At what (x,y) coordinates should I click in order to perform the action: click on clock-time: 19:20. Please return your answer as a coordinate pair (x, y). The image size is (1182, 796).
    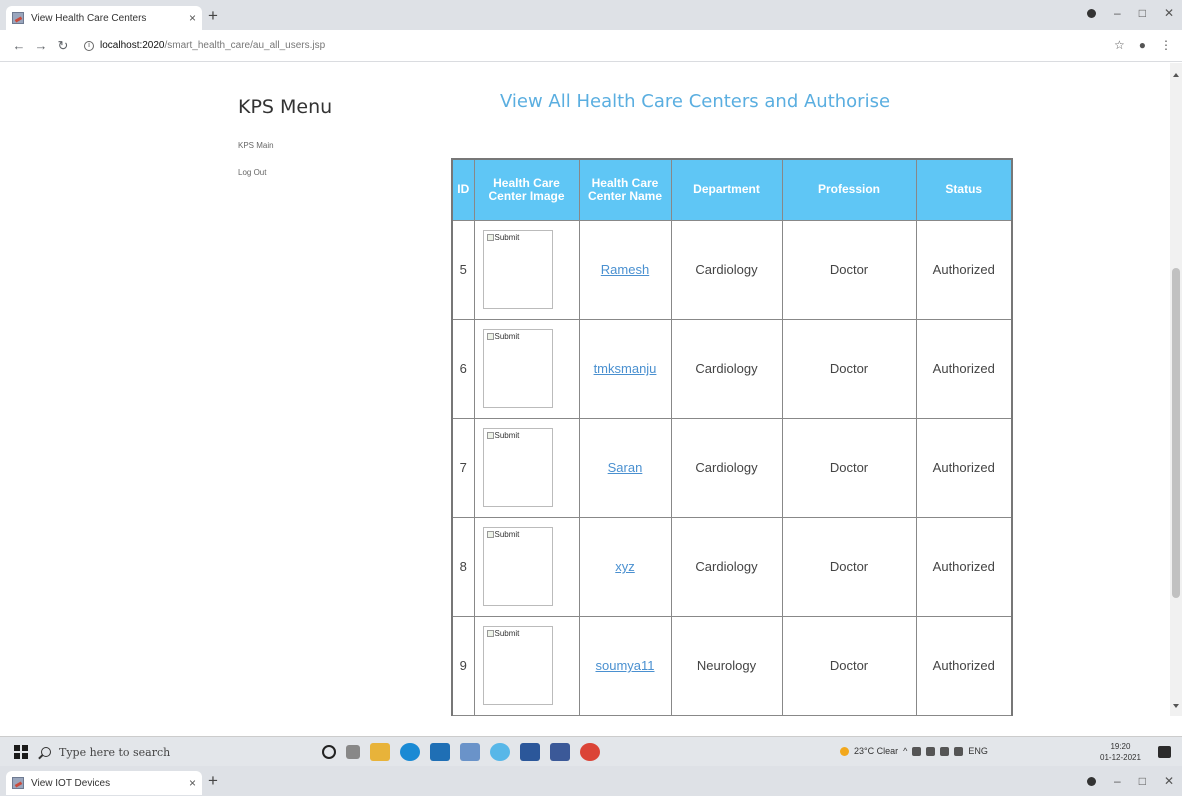
    Looking at the image, I should click on (1120, 746).